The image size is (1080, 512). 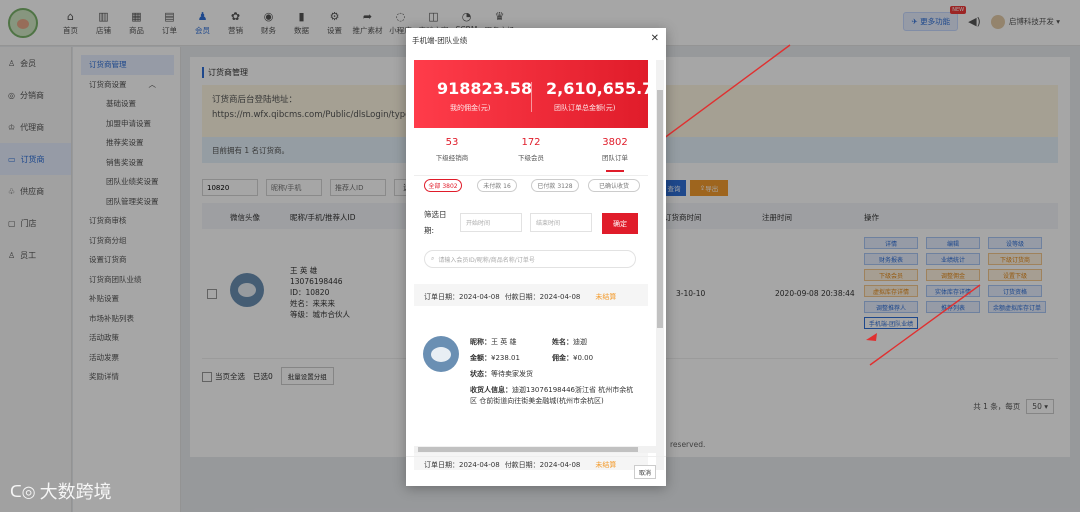 I want to click on order-avatar, so click(x=441, y=354).